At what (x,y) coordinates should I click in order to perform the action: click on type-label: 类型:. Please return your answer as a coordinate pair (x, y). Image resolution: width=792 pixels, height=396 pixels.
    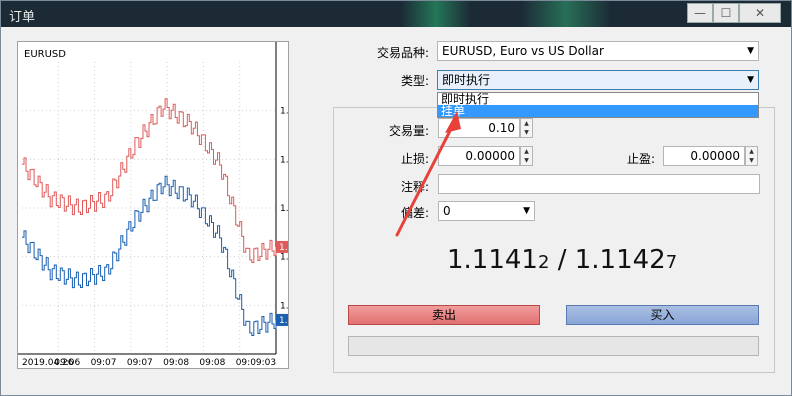
    Looking at the image, I should click on (415, 81).